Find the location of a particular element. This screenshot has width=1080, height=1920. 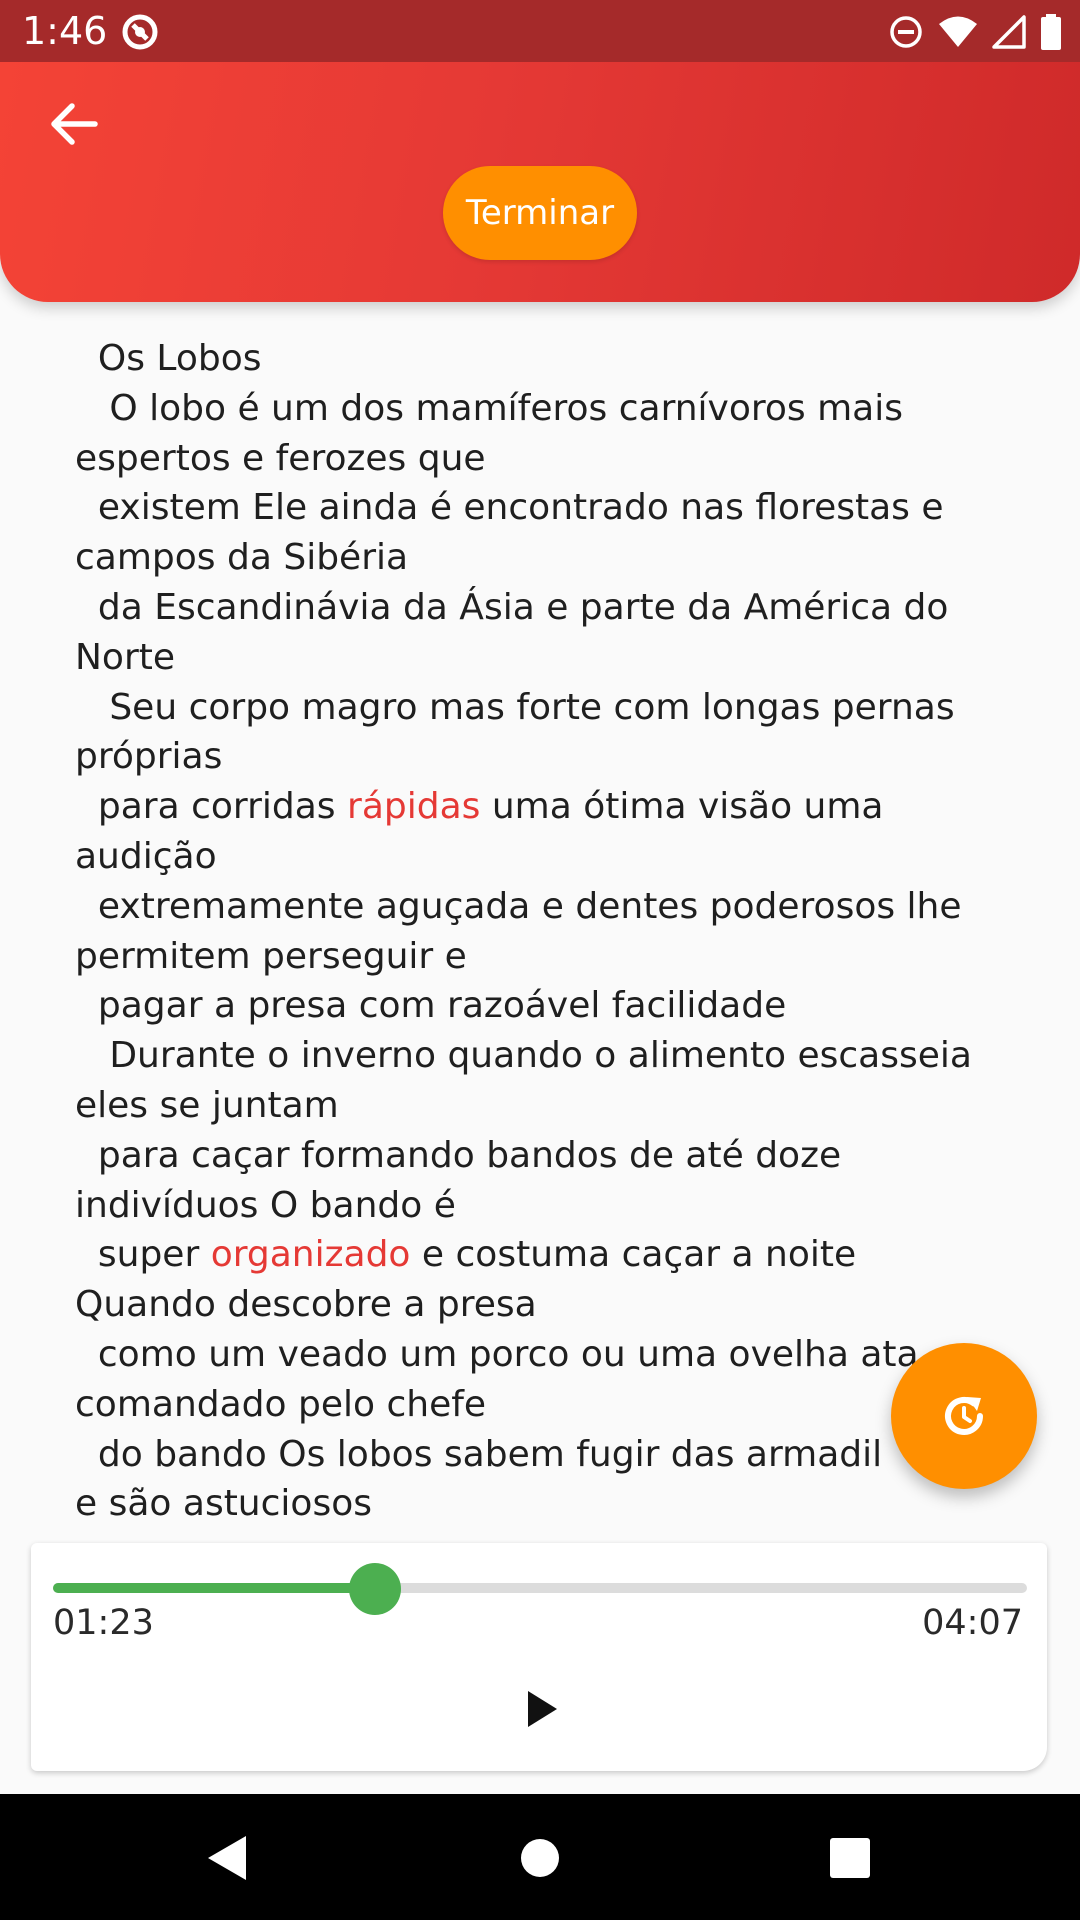

story-line: indivíduos O bando é is located at coordinates (545, 1206).